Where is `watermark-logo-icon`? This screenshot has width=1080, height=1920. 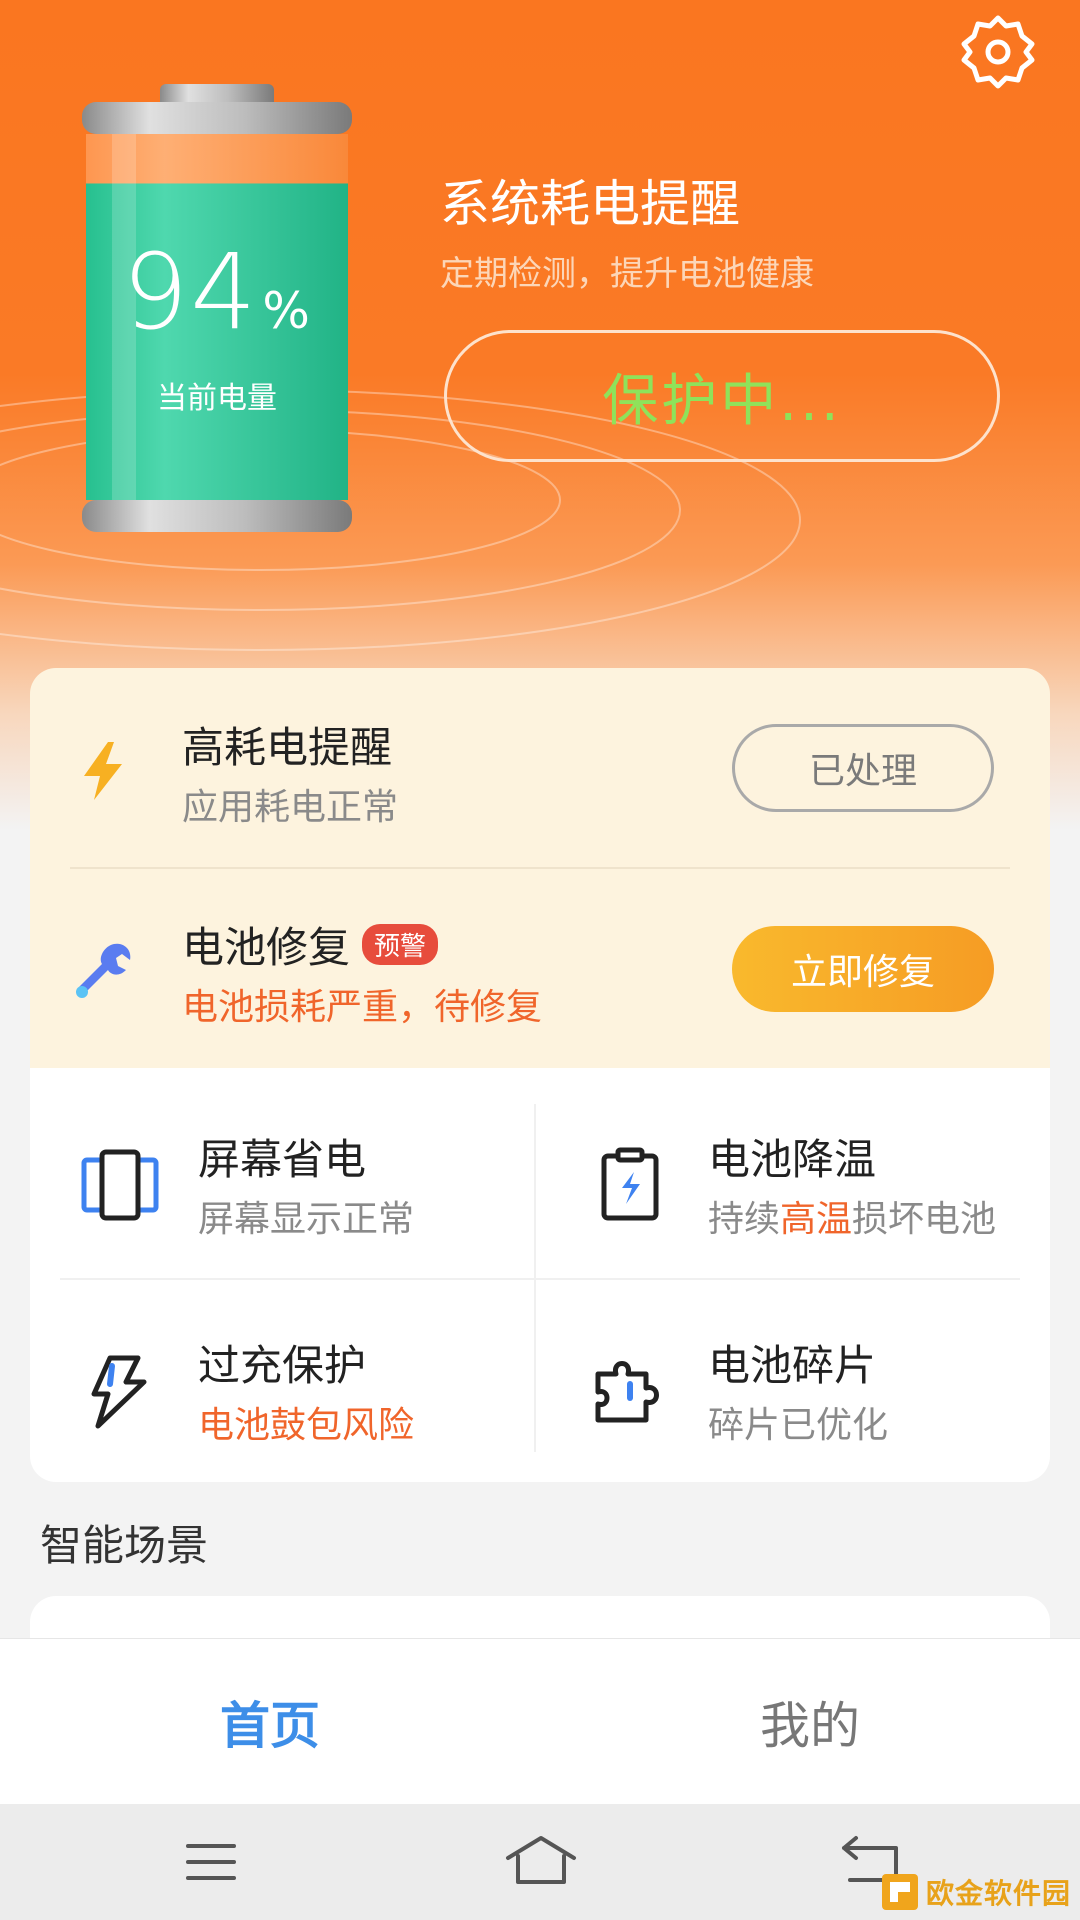
watermark-logo-icon is located at coordinates (900, 1892).